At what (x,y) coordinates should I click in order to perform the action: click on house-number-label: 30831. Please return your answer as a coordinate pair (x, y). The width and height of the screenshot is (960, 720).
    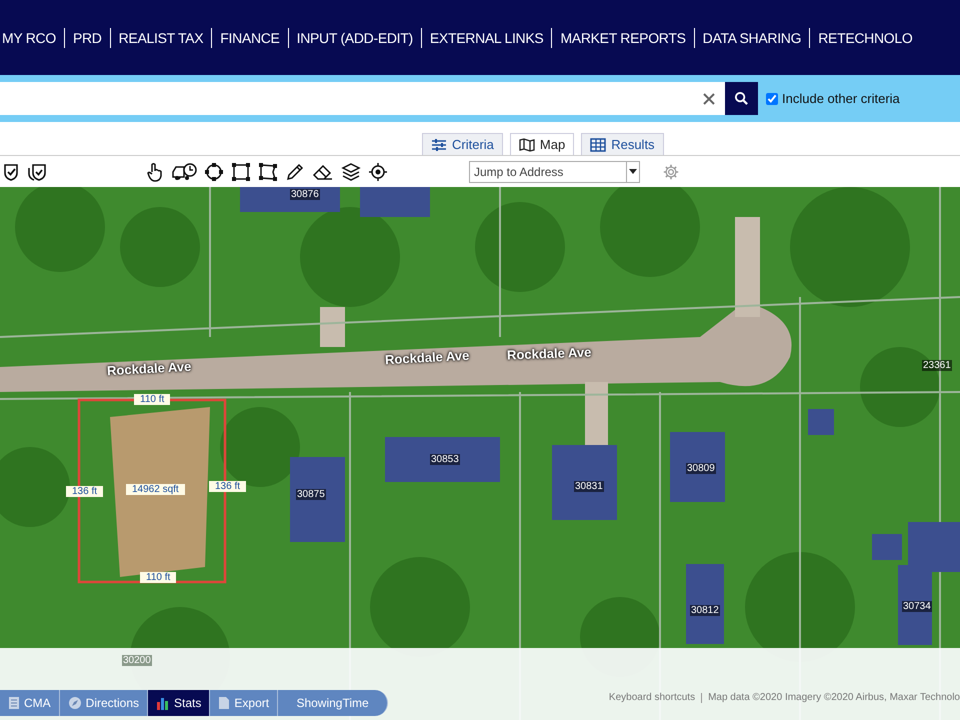
    Looking at the image, I should click on (589, 486).